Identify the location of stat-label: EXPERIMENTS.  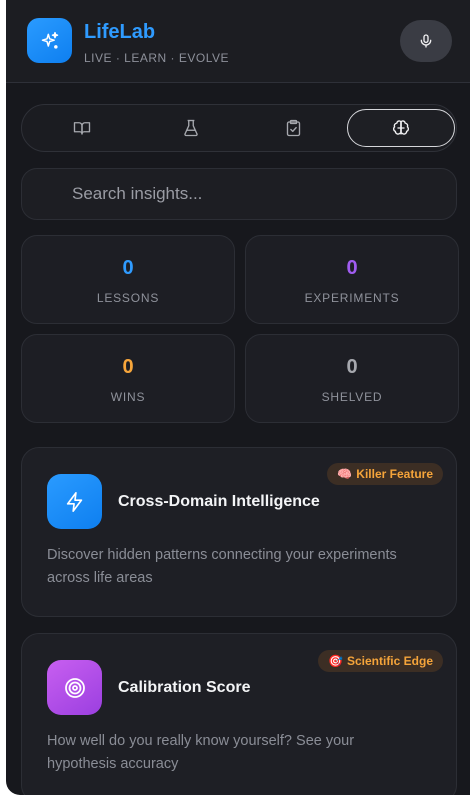
(352, 298).